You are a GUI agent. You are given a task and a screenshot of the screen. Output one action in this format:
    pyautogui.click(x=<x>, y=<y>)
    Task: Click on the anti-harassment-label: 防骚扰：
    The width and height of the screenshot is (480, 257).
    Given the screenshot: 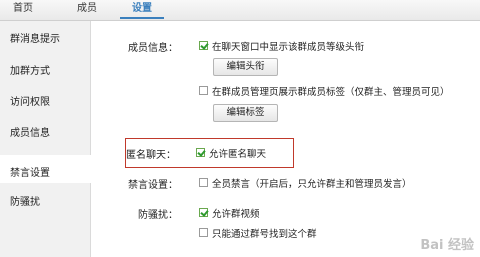 What is the action you would take?
    pyautogui.click(x=158, y=215)
    